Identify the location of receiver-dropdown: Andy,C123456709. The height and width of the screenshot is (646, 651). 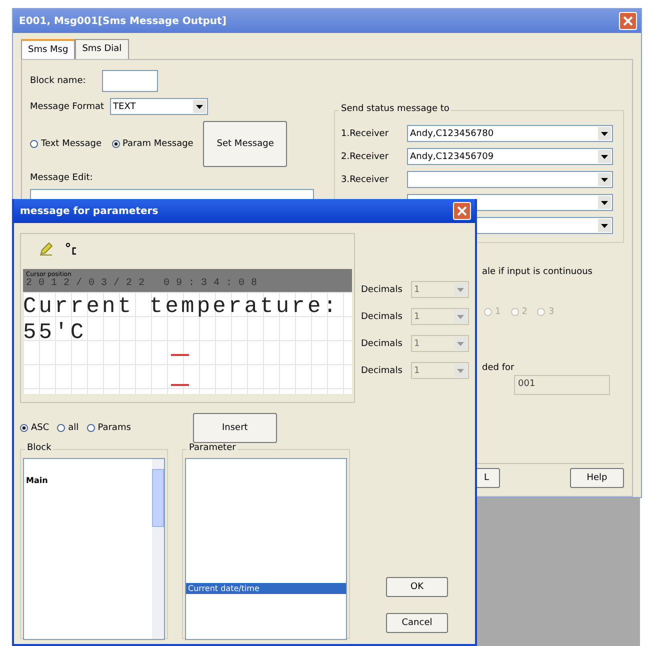
(510, 156).